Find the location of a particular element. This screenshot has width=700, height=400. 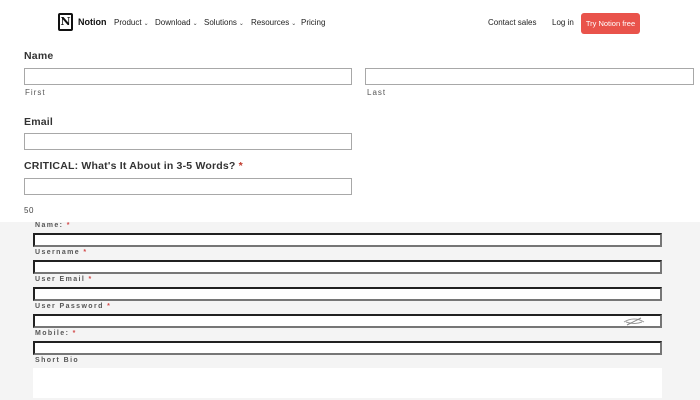

mobile-input is located at coordinates (347, 348).